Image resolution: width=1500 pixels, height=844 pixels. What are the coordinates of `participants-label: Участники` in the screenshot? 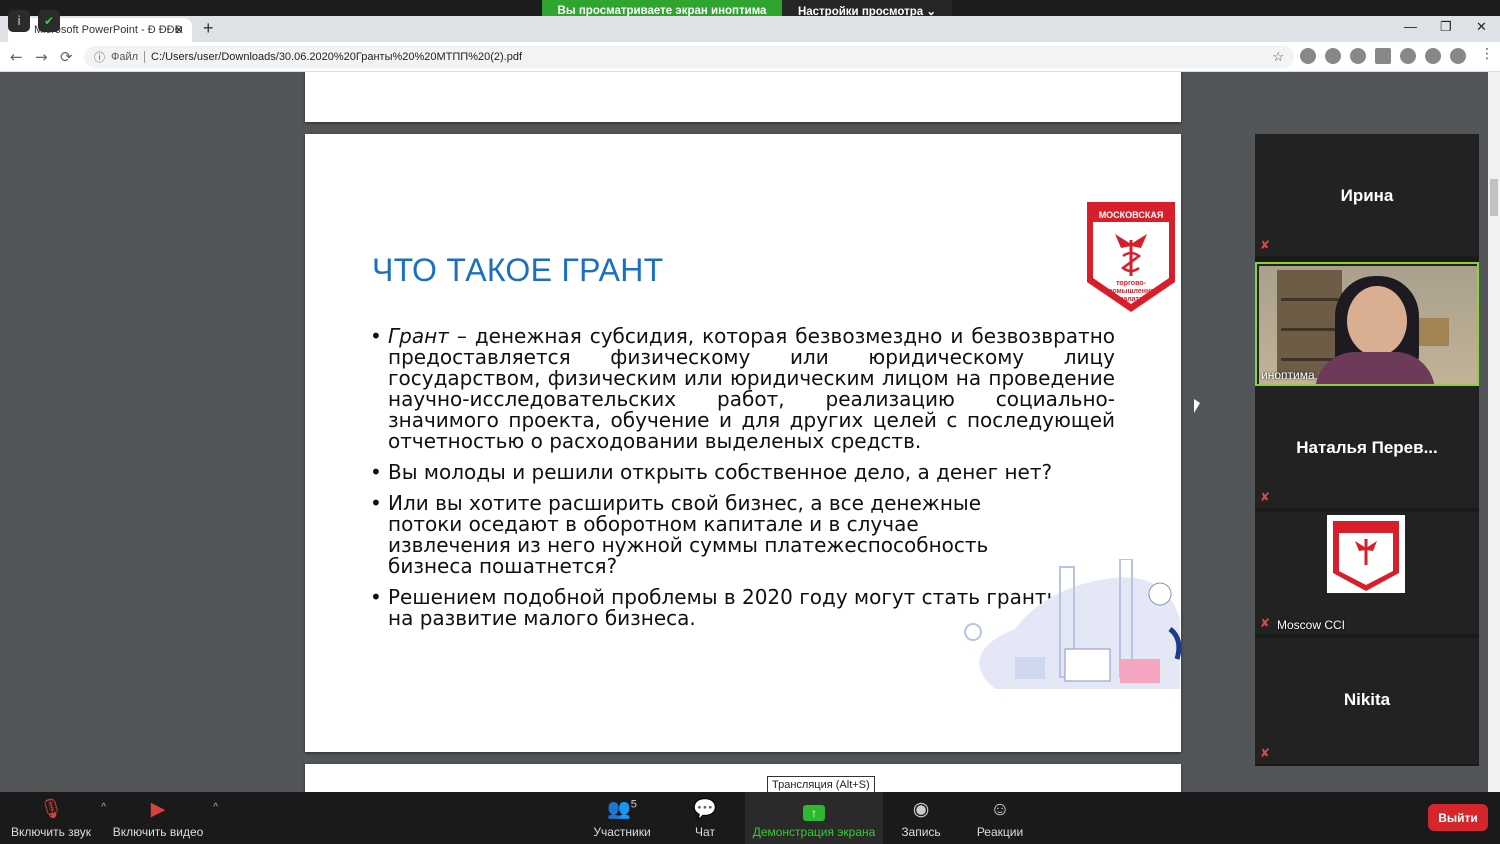 It's located at (622, 832).